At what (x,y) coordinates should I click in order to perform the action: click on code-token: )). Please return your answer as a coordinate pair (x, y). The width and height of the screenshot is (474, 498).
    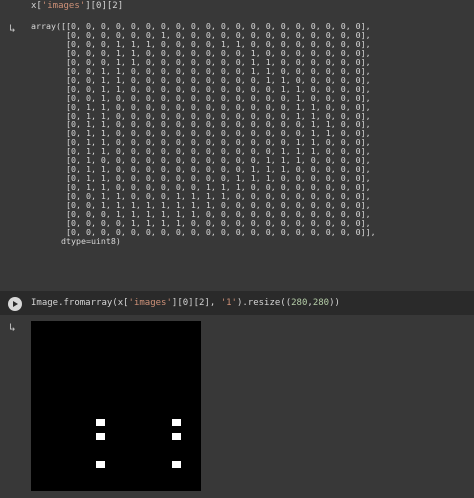
    Looking at the image, I should click on (334, 303).